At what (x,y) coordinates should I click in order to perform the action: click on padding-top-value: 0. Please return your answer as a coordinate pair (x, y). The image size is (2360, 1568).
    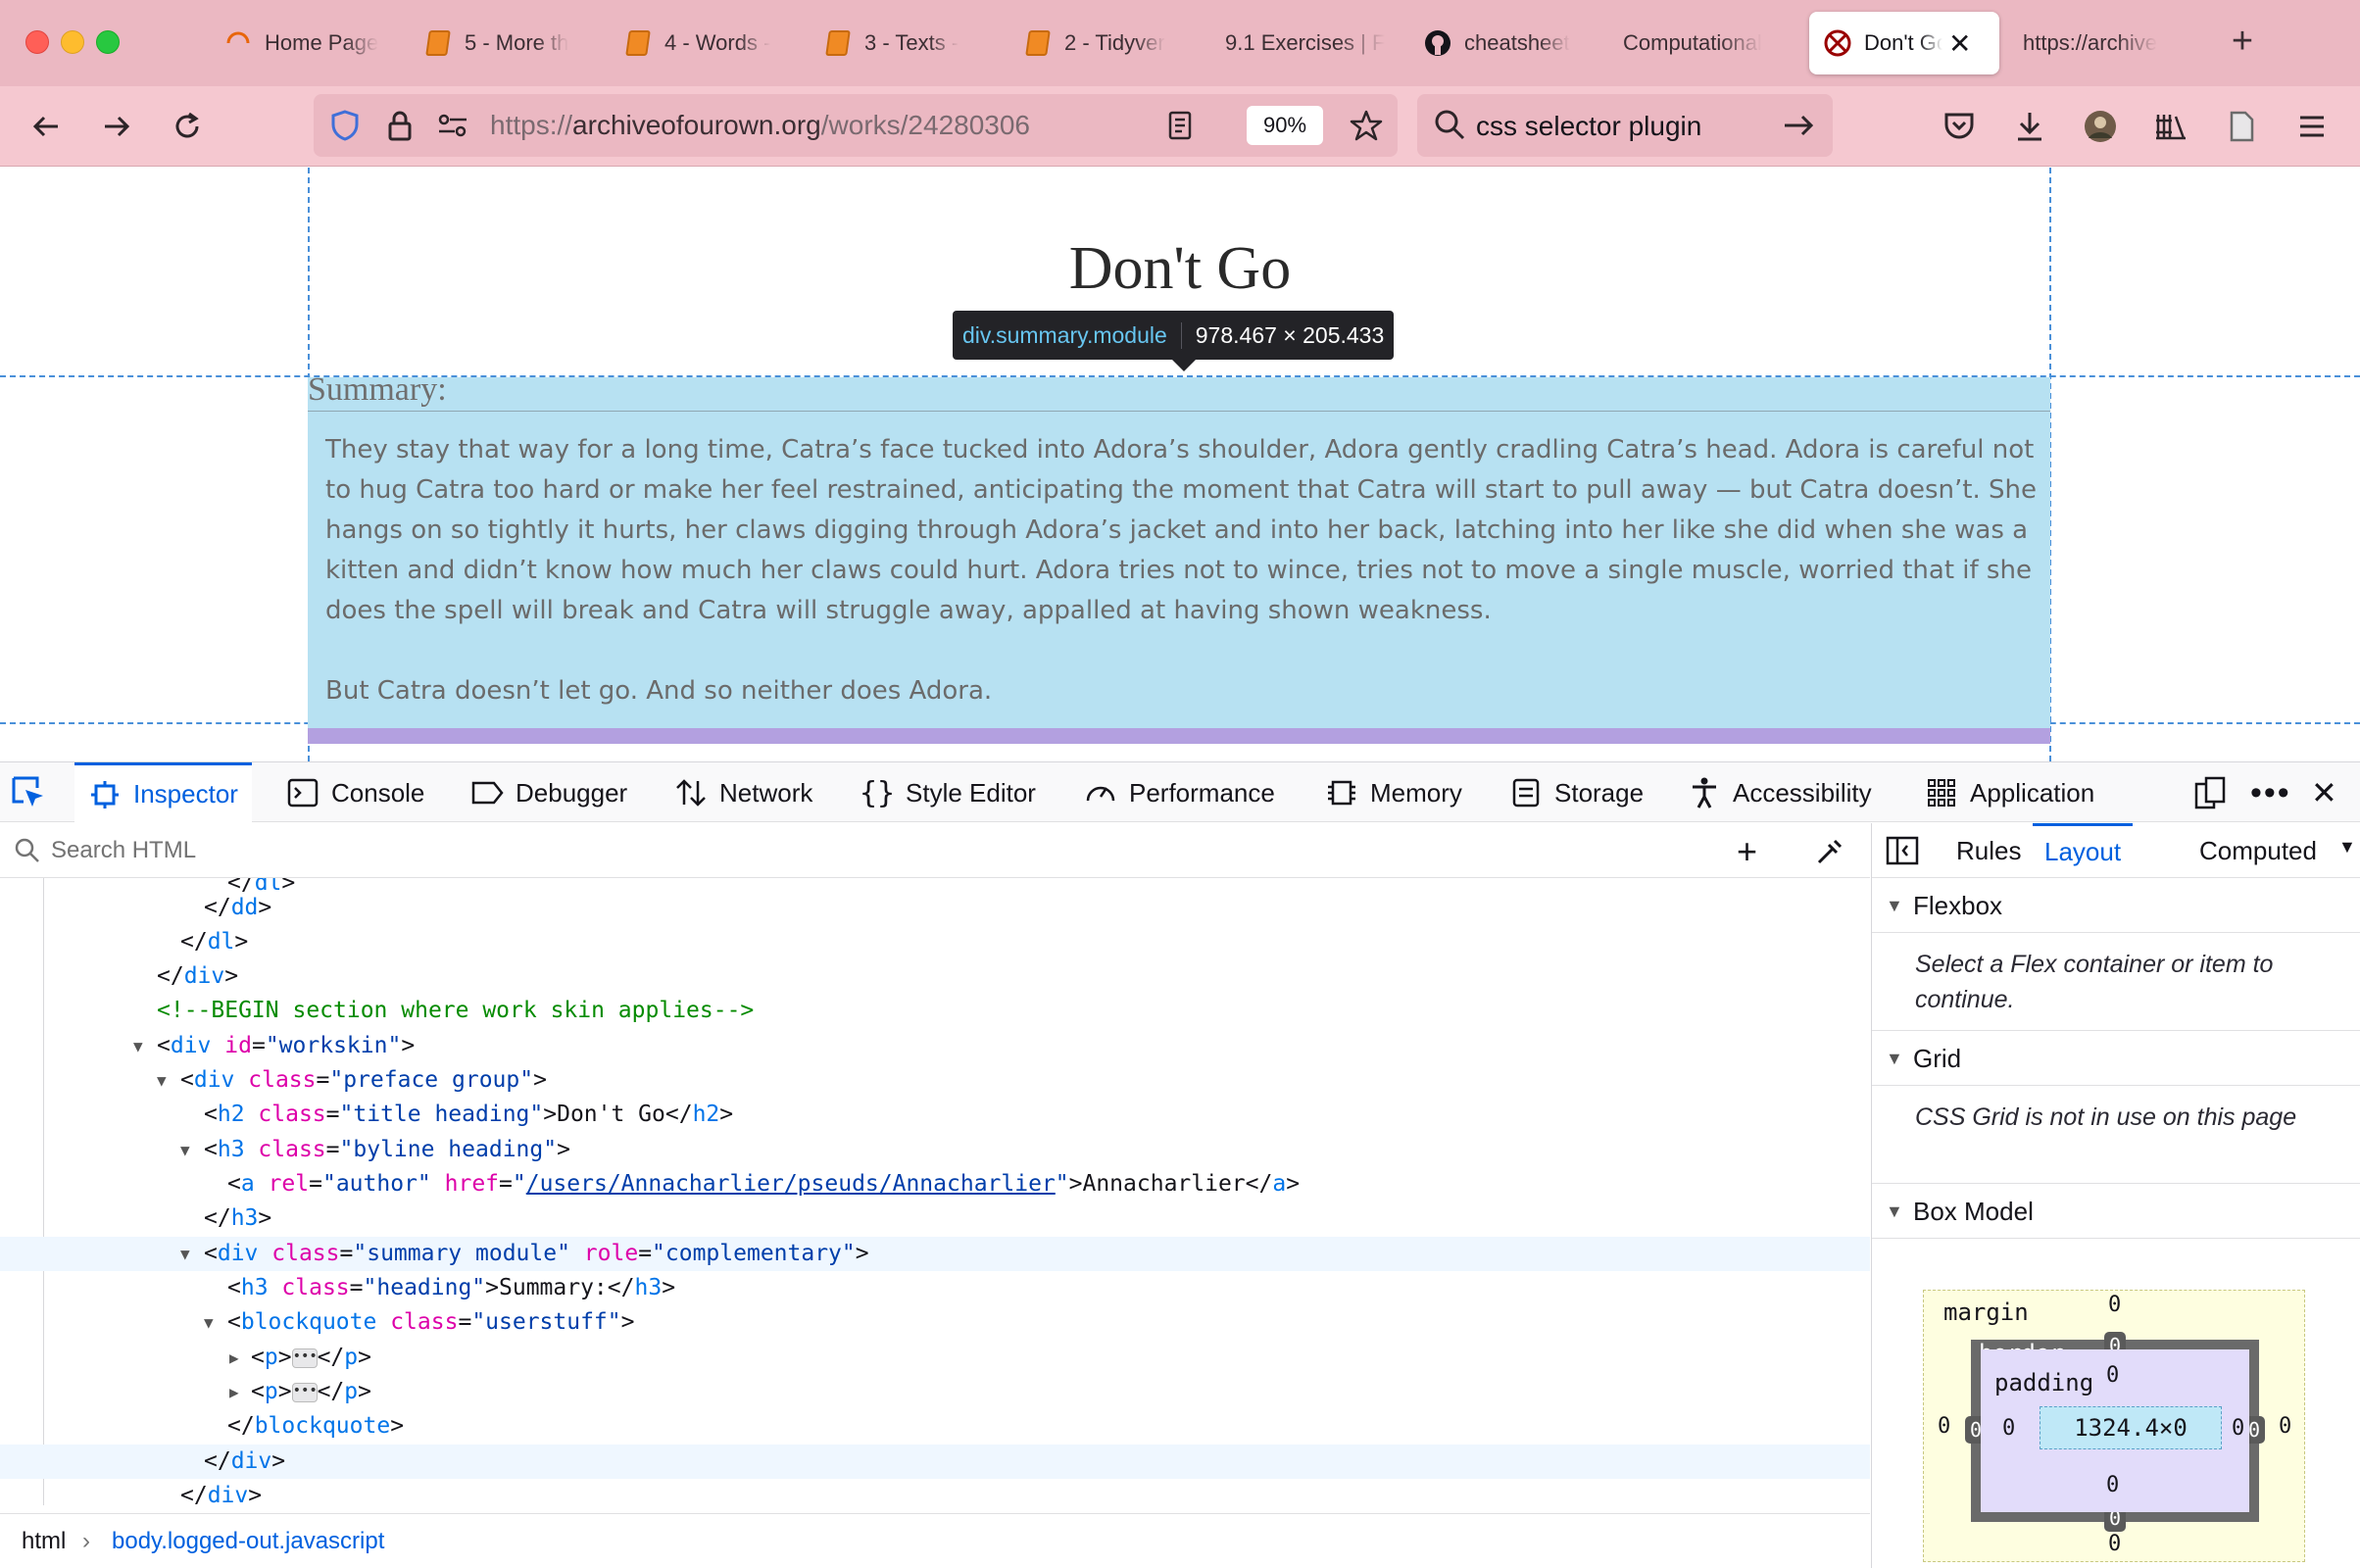
    Looking at the image, I should click on (2112, 1375).